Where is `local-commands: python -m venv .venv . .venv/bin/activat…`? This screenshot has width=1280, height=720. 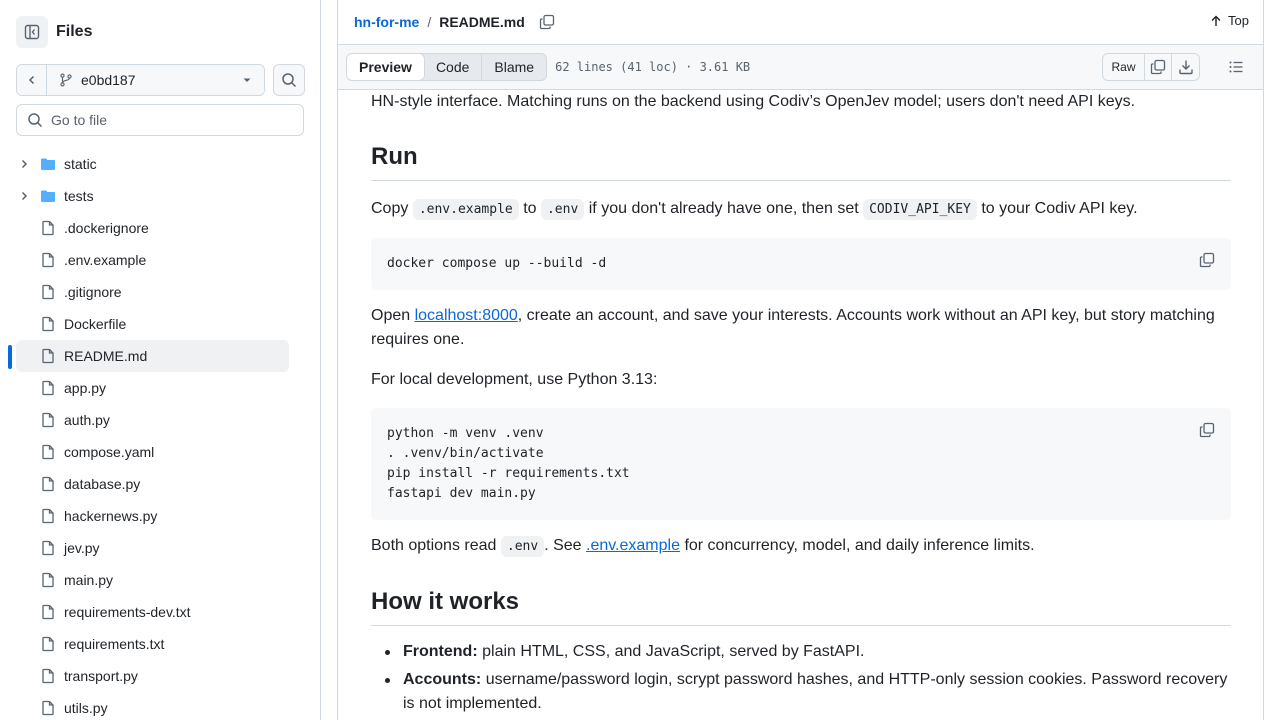 local-commands: python -m venv .venv . .venv/bin/activat… is located at coordinates (508, 463).